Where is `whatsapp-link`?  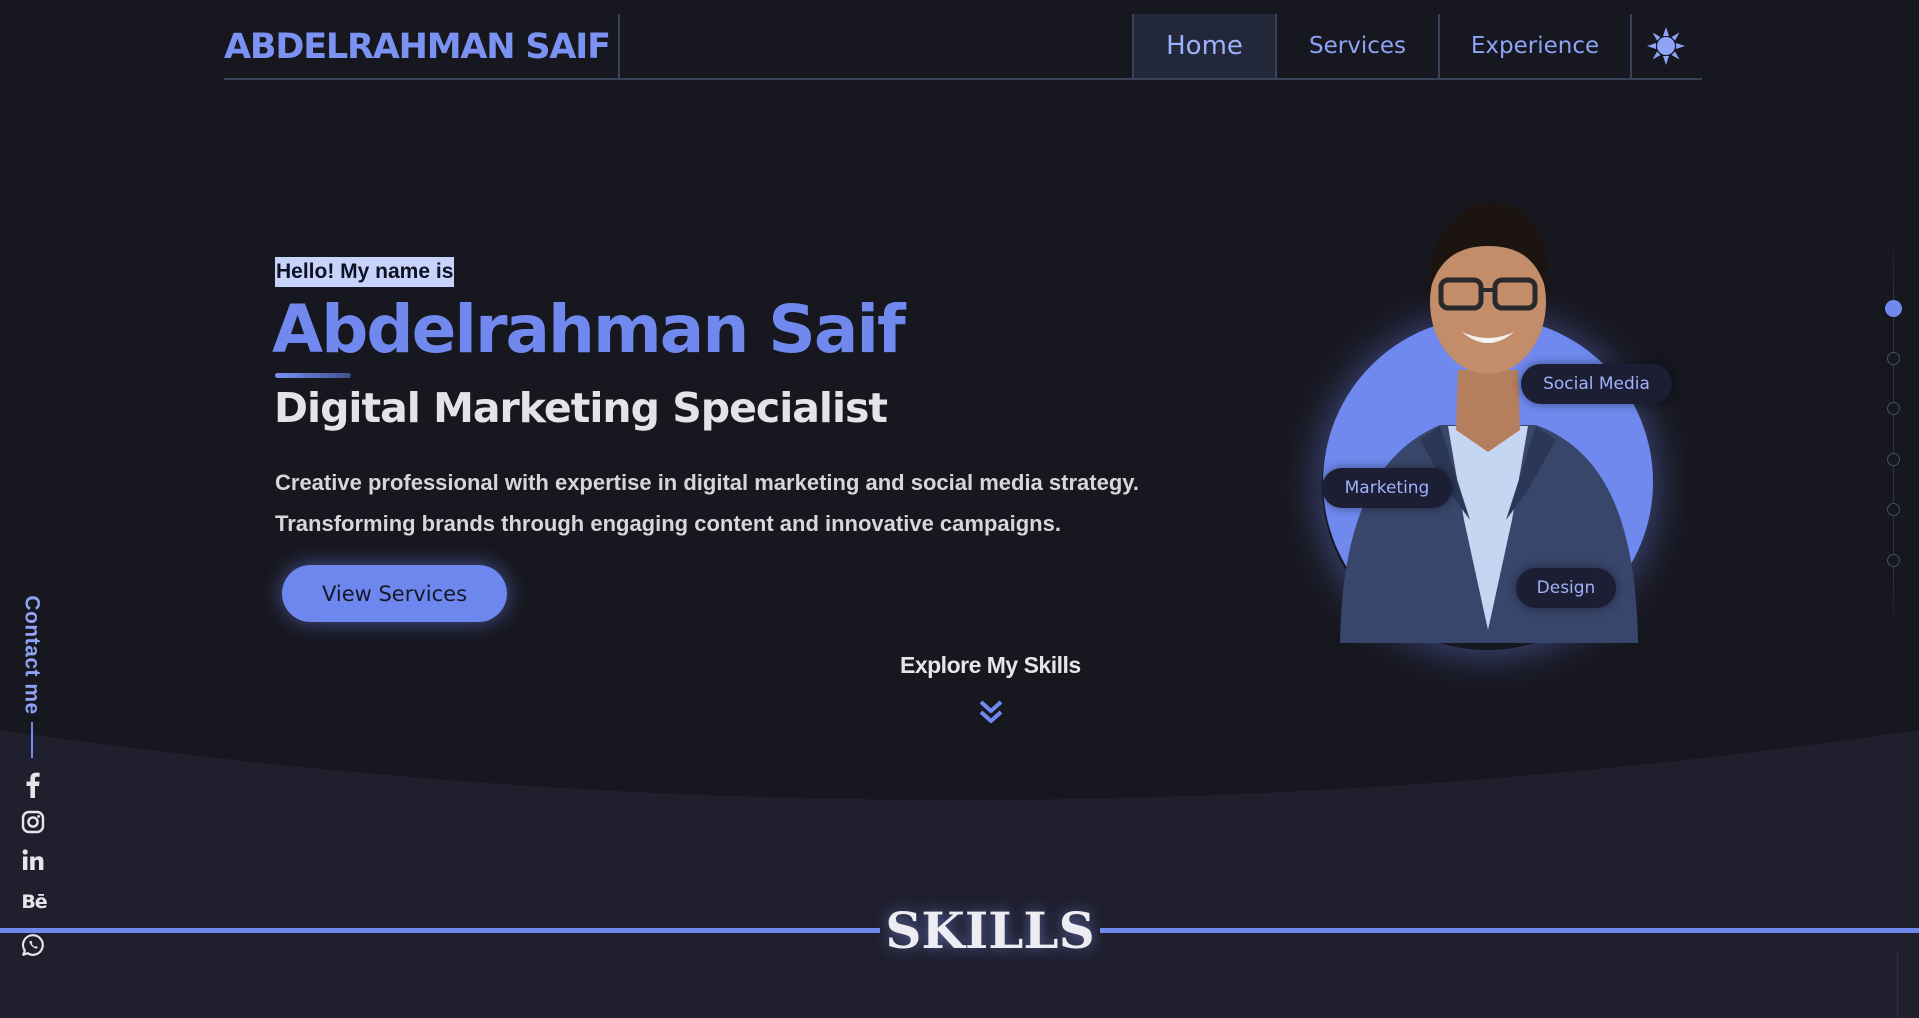 whatsapp-link is located at coordinates (33, 945).